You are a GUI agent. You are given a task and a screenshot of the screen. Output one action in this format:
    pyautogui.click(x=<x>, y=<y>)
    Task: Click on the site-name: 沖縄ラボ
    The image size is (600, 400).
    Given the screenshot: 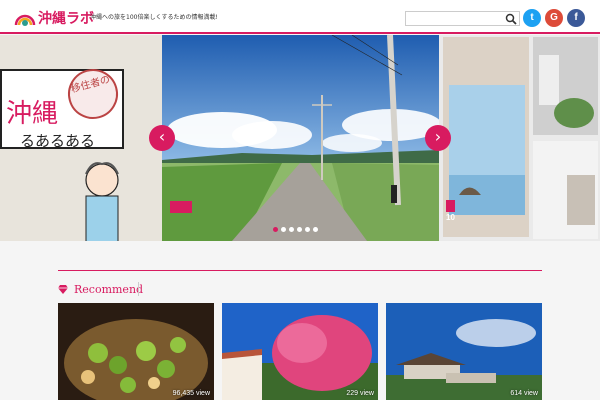 What is the action you would take?
    pyautogui.click(x=66, y=18)
    